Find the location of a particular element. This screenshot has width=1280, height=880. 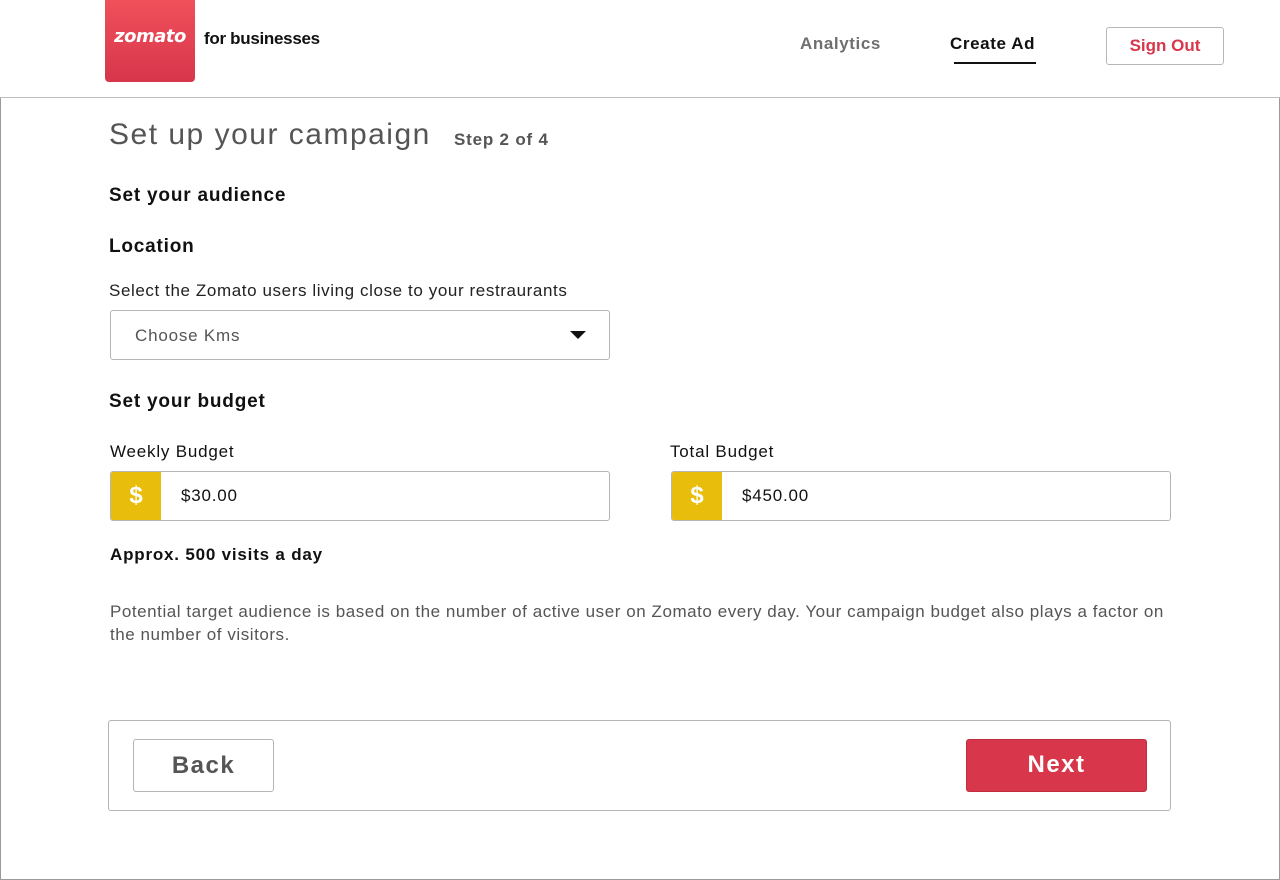

step-indicator: Step 2 of 4 is located at coordinates (501, 139).